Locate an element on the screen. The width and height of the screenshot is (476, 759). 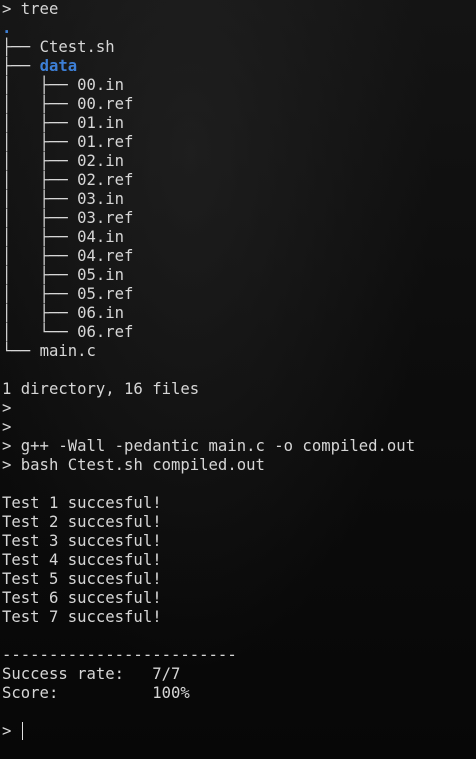
tree-branch: │ └── is located at coordinates (40, 332).